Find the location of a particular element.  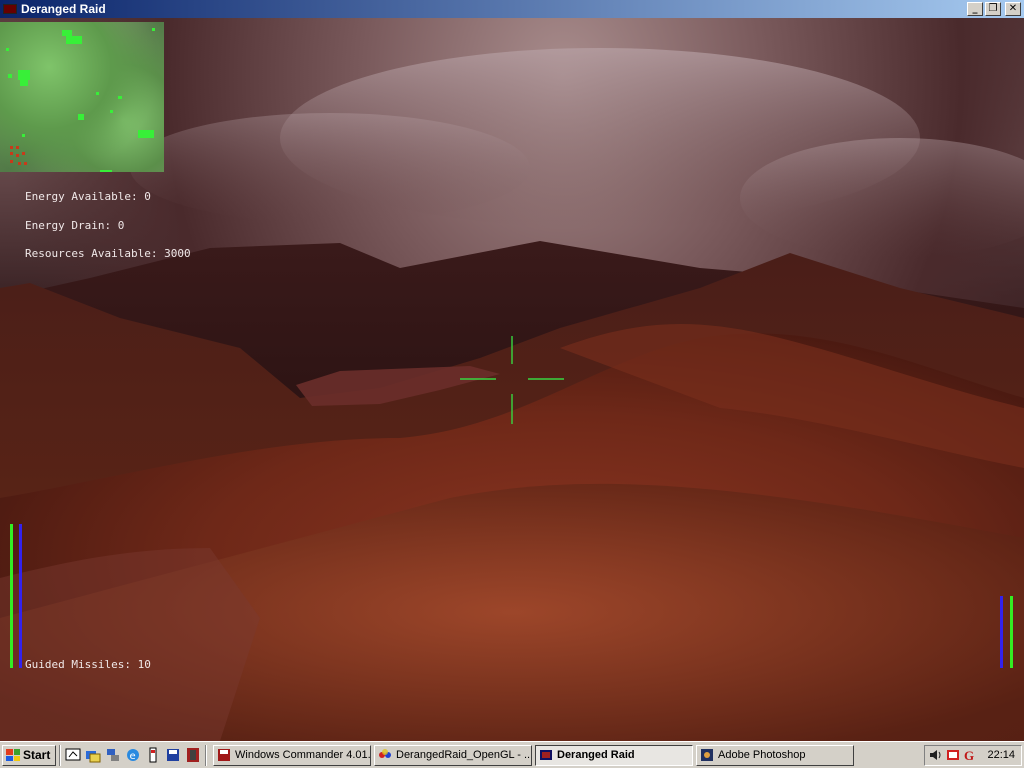

minimap-markers is located at coordinates (80, 100).